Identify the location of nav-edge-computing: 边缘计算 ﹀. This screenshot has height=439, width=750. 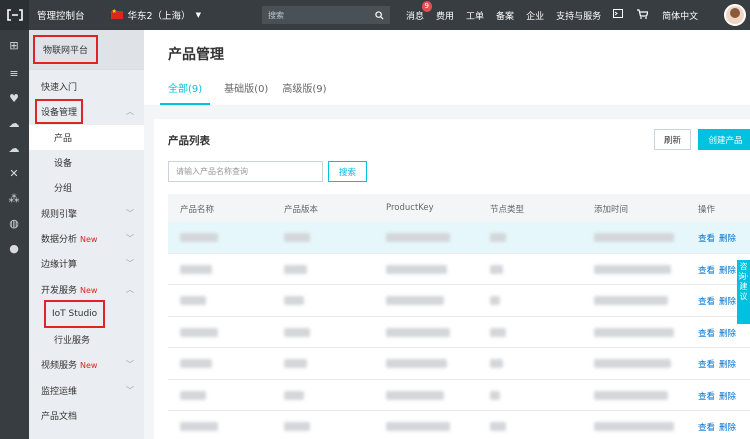
(86, 263).